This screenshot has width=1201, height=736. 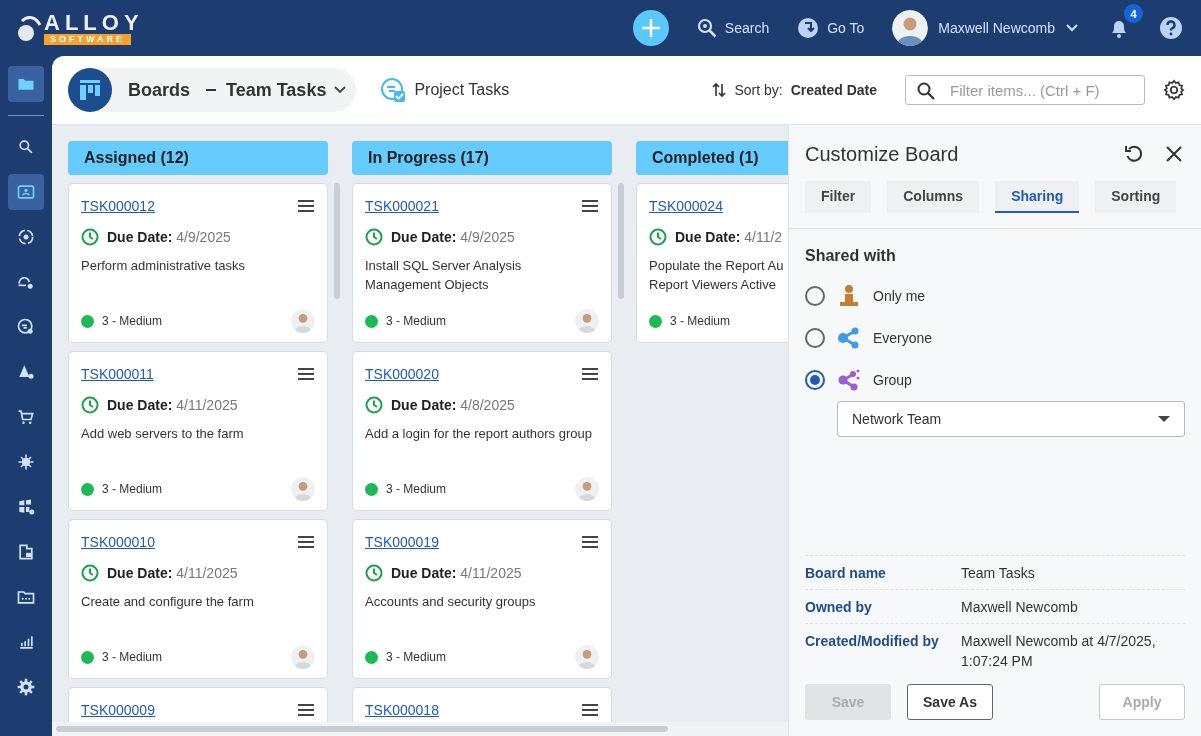 I want to click on user-menu: Maxwell Newcomb, so click(x=985, y=28).